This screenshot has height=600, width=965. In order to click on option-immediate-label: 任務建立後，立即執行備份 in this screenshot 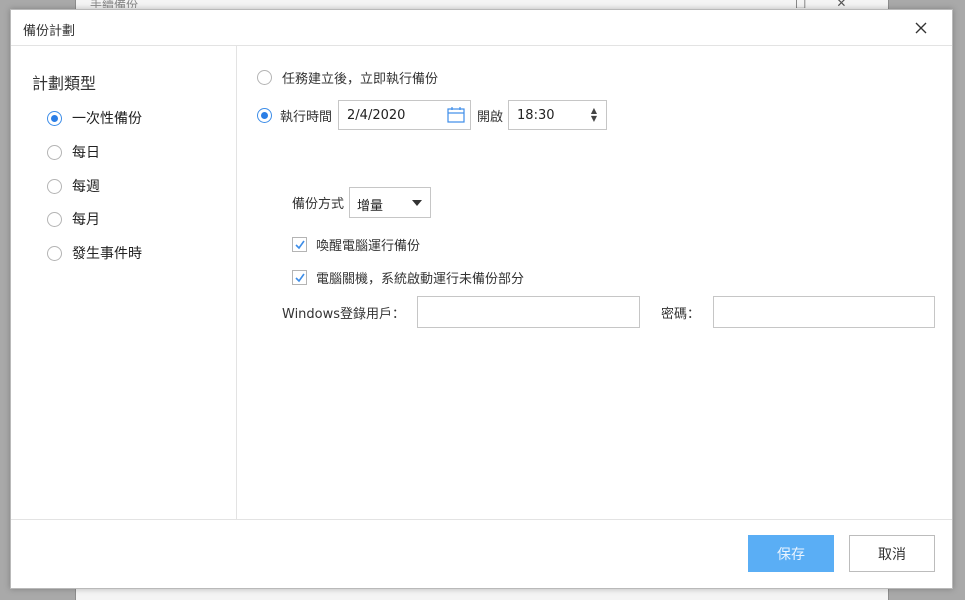, I will do `click(360, 79)`.